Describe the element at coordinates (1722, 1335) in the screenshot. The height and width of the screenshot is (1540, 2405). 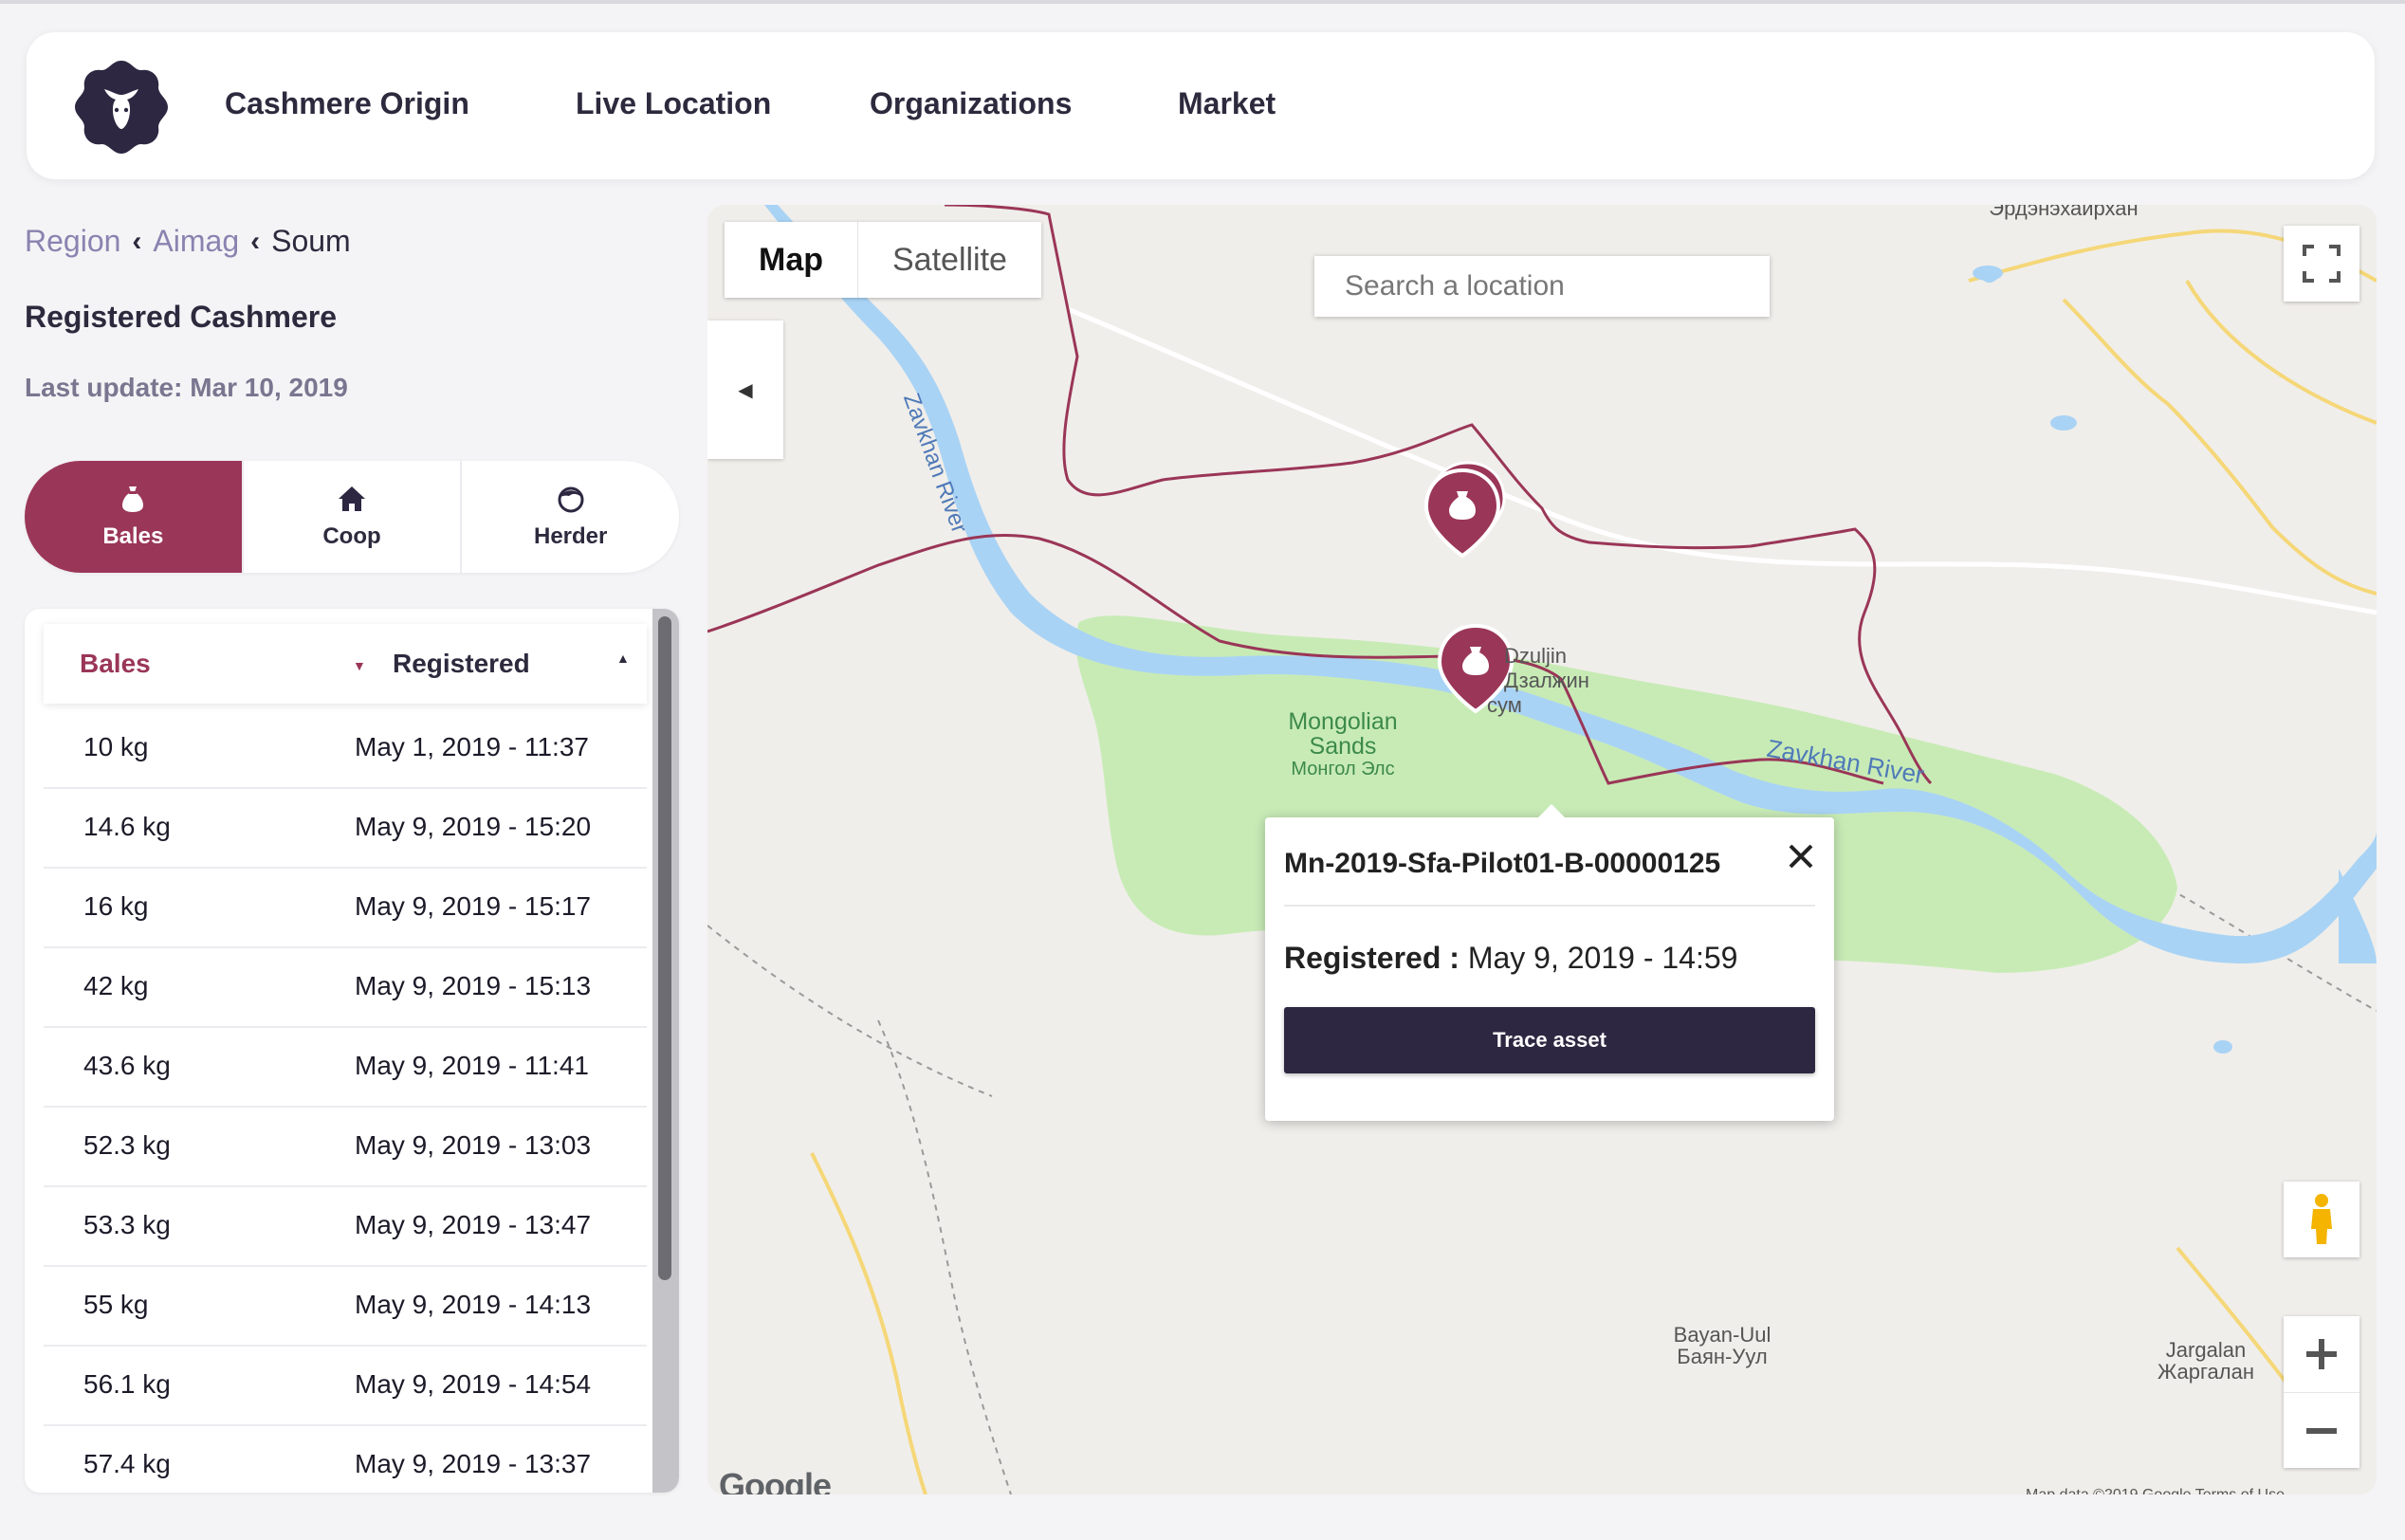
I see `map-label-text: Bayan-Uul` at that location.